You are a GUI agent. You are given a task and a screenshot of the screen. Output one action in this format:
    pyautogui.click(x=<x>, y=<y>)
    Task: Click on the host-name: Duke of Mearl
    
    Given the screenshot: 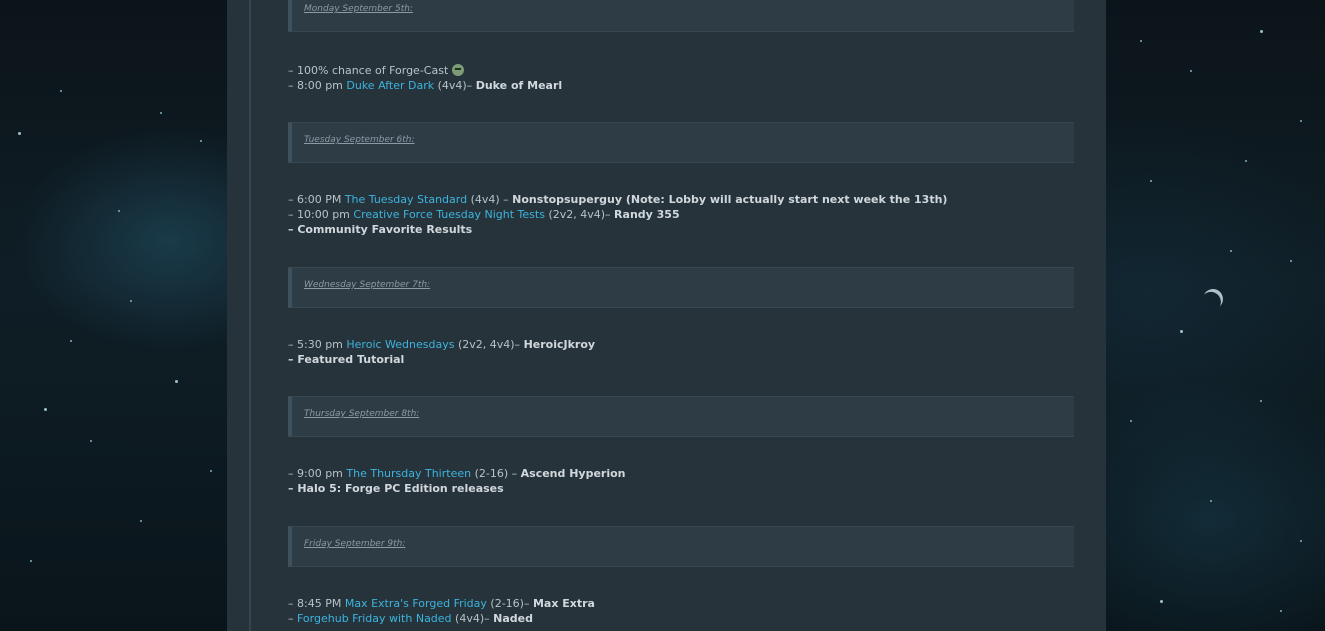 What is the action you would take?
    pyautogui.click(x=519, y=85)
    